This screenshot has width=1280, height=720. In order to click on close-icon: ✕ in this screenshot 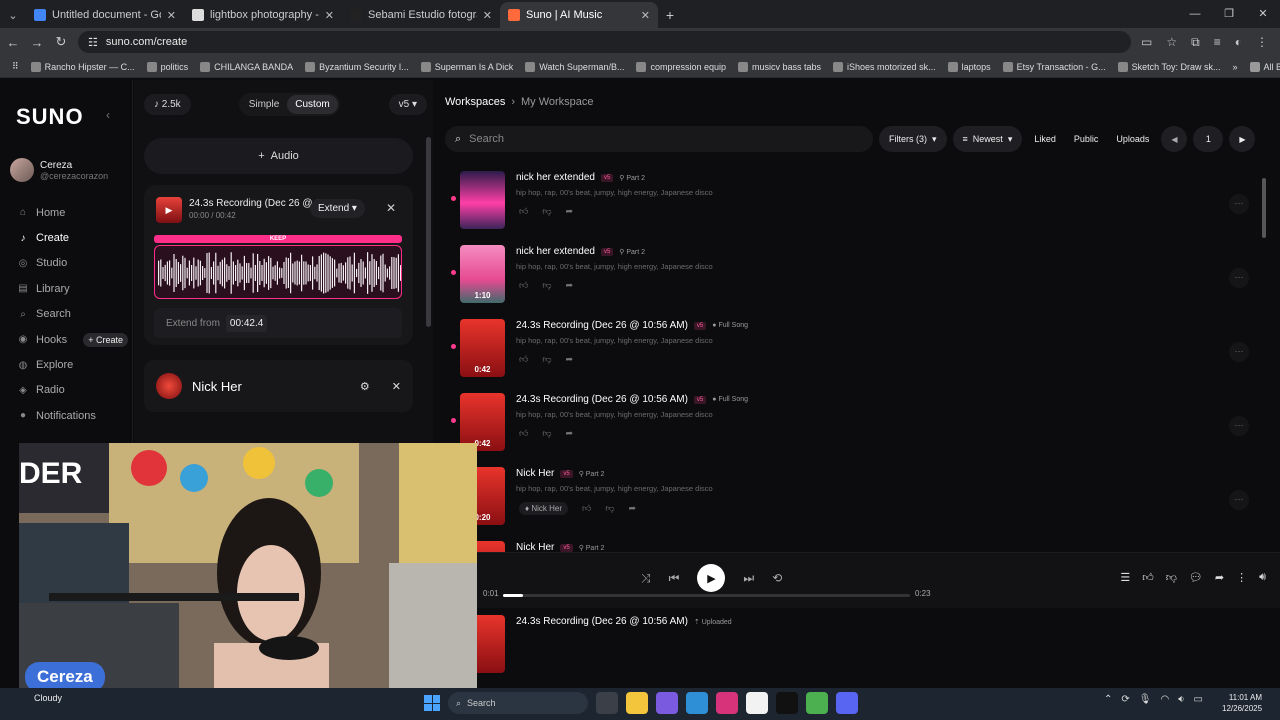, I will do `click(396, 386)`.